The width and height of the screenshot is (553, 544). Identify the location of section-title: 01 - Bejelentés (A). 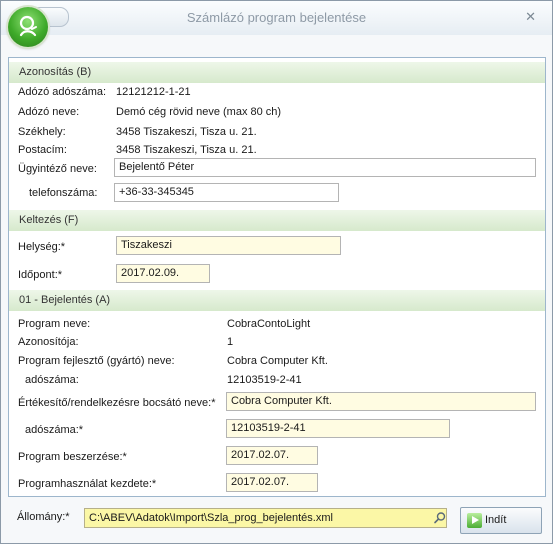
(65, 300).